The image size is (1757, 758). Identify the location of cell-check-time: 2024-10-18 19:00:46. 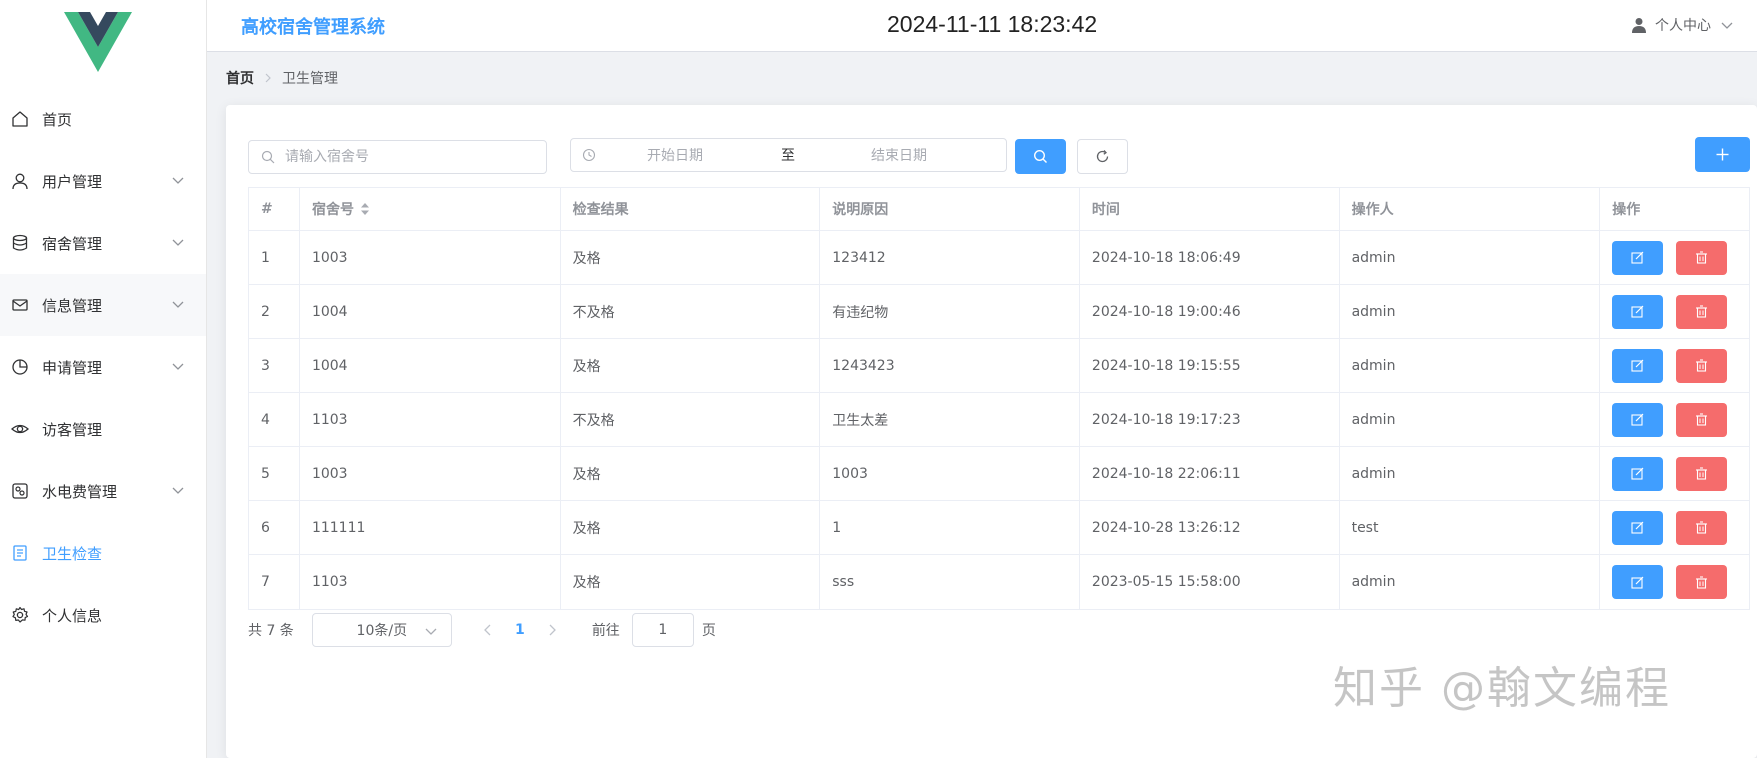
(1210, 311).